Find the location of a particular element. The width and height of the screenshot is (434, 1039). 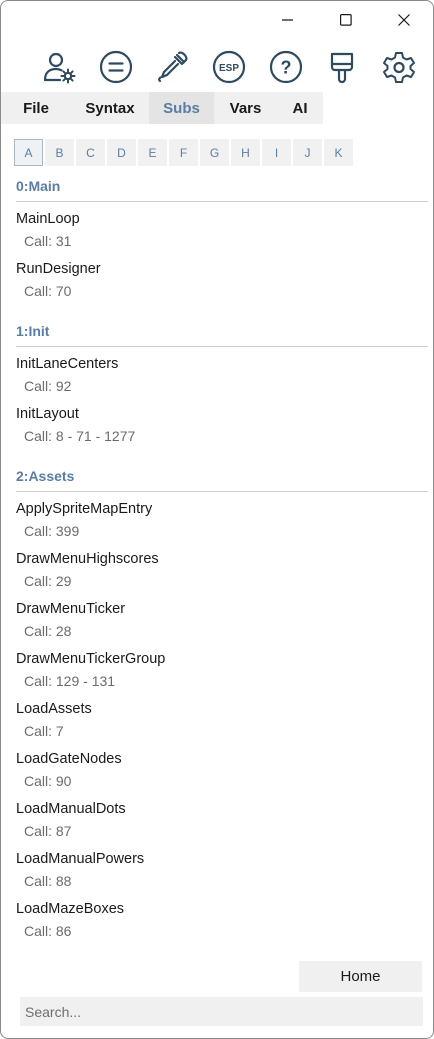

esp-button: ESP is located at coordinates (229, 67).